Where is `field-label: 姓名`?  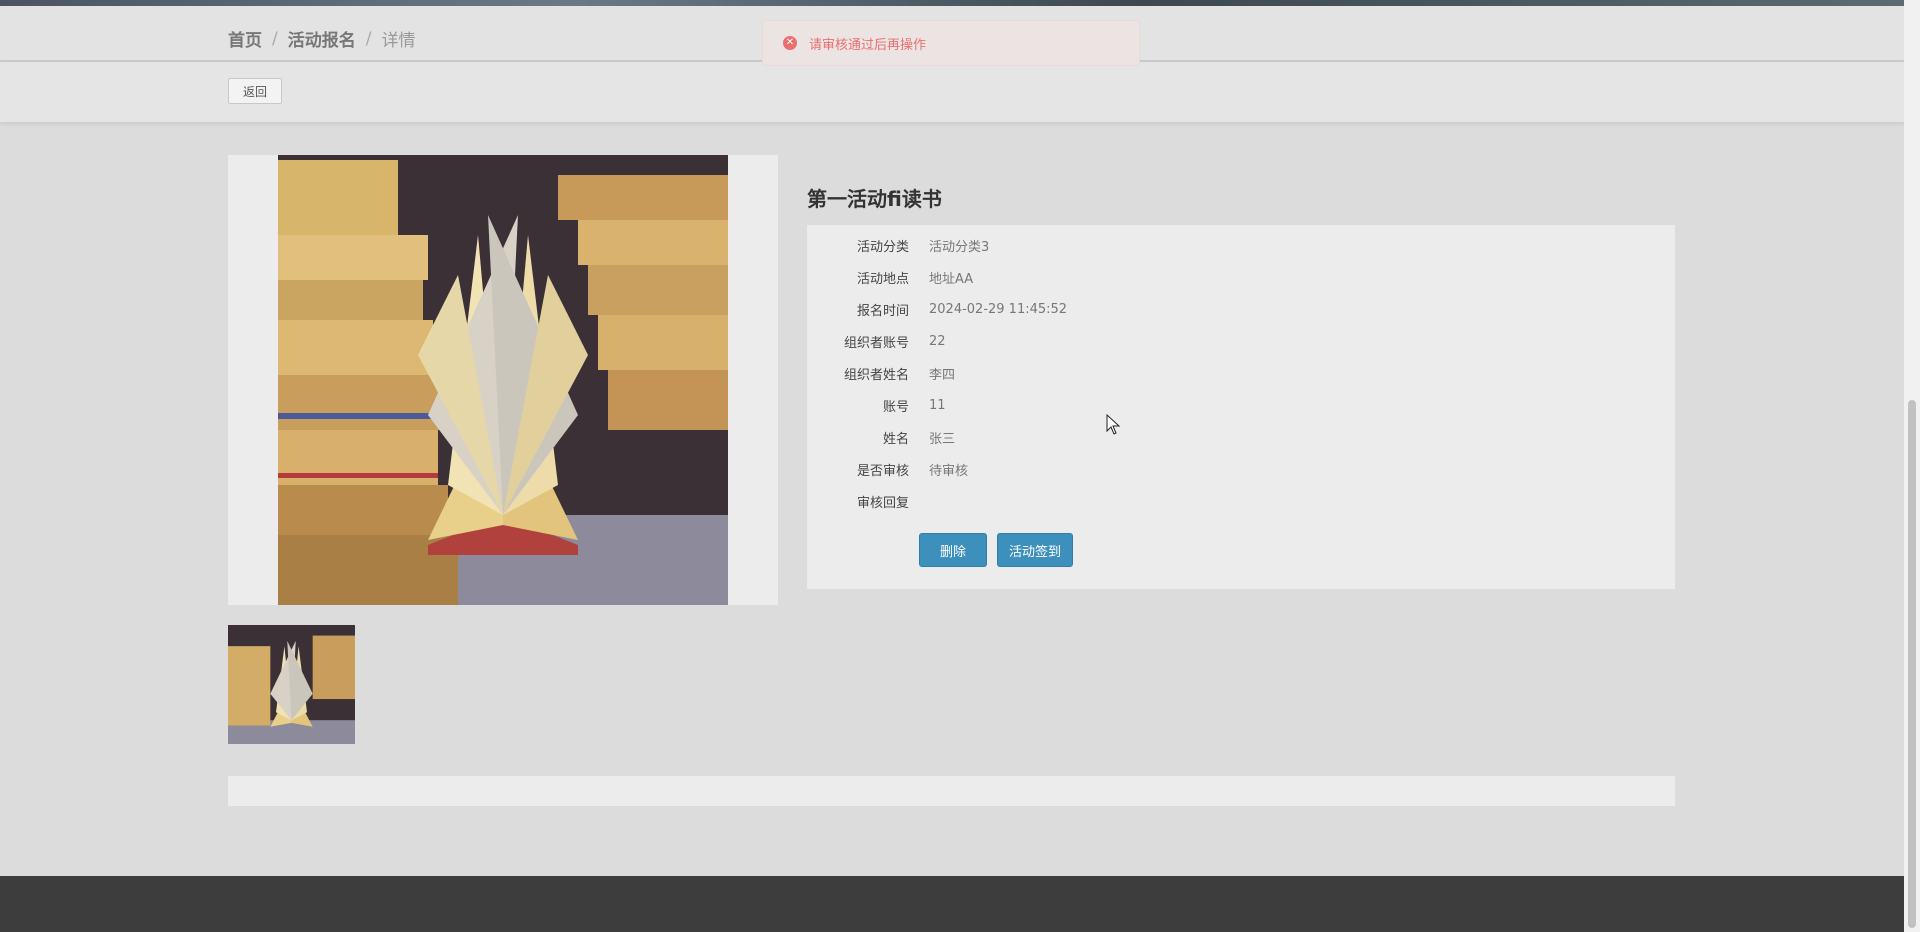
field-label: 姓名 is located at coordinates (895, 439).